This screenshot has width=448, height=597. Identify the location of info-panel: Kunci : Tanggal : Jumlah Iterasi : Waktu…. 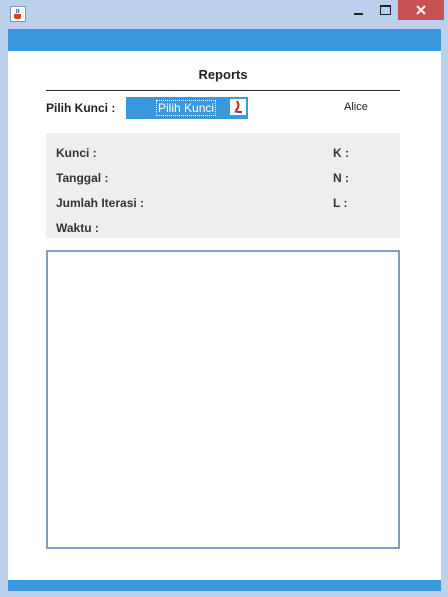
(223, 185).